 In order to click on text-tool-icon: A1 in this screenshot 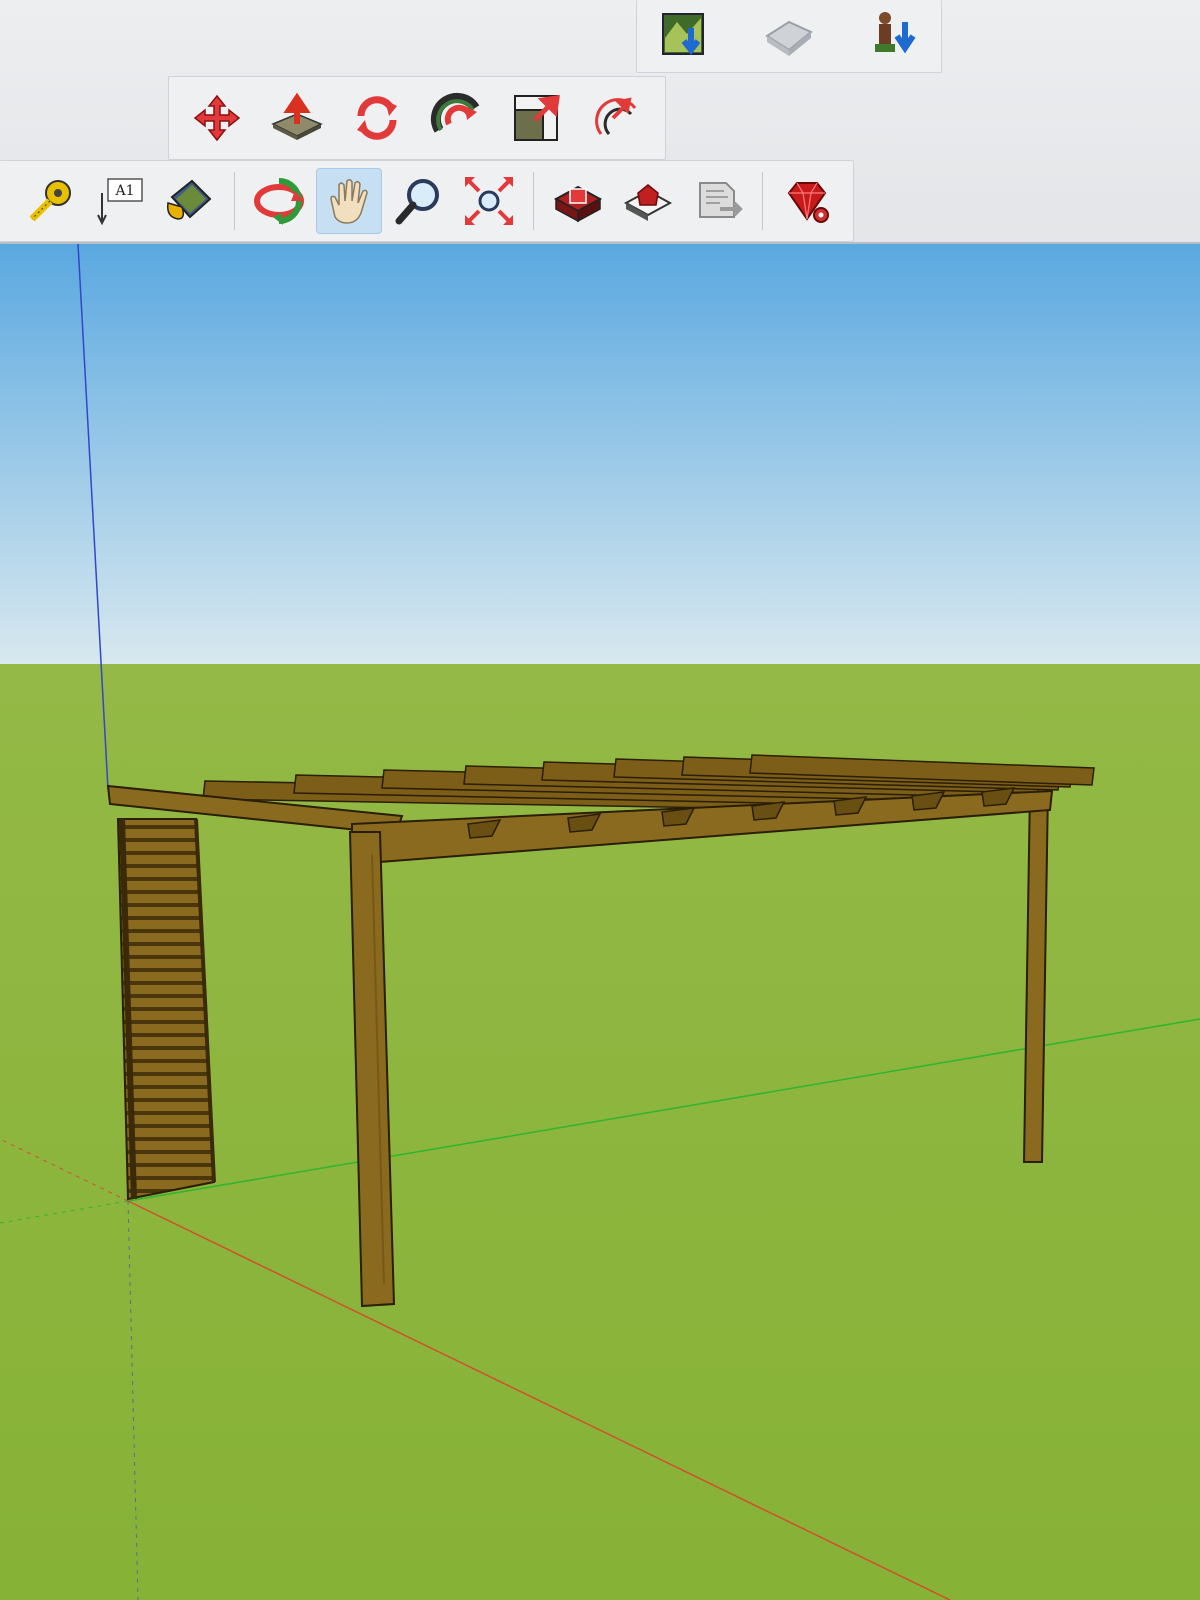, I will do `click(120, 202)`.